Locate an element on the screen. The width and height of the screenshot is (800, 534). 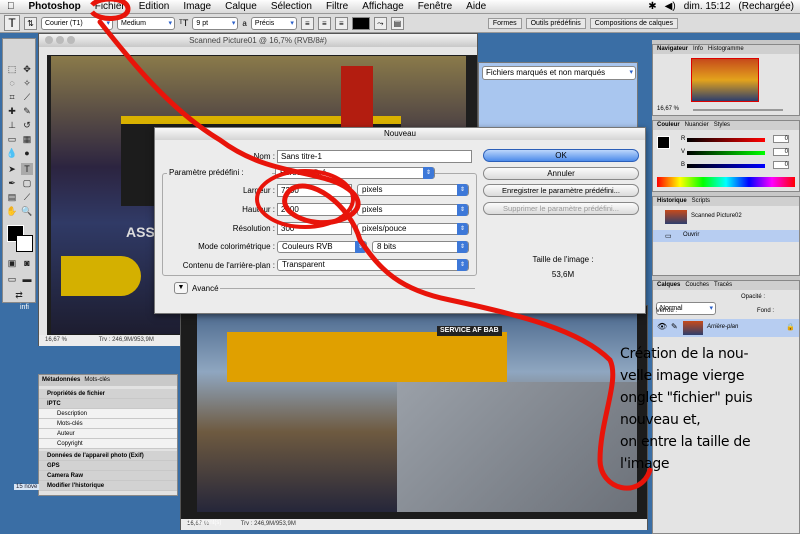
tab-compositions: Compositions de calques is located at coordinates (634, 23).